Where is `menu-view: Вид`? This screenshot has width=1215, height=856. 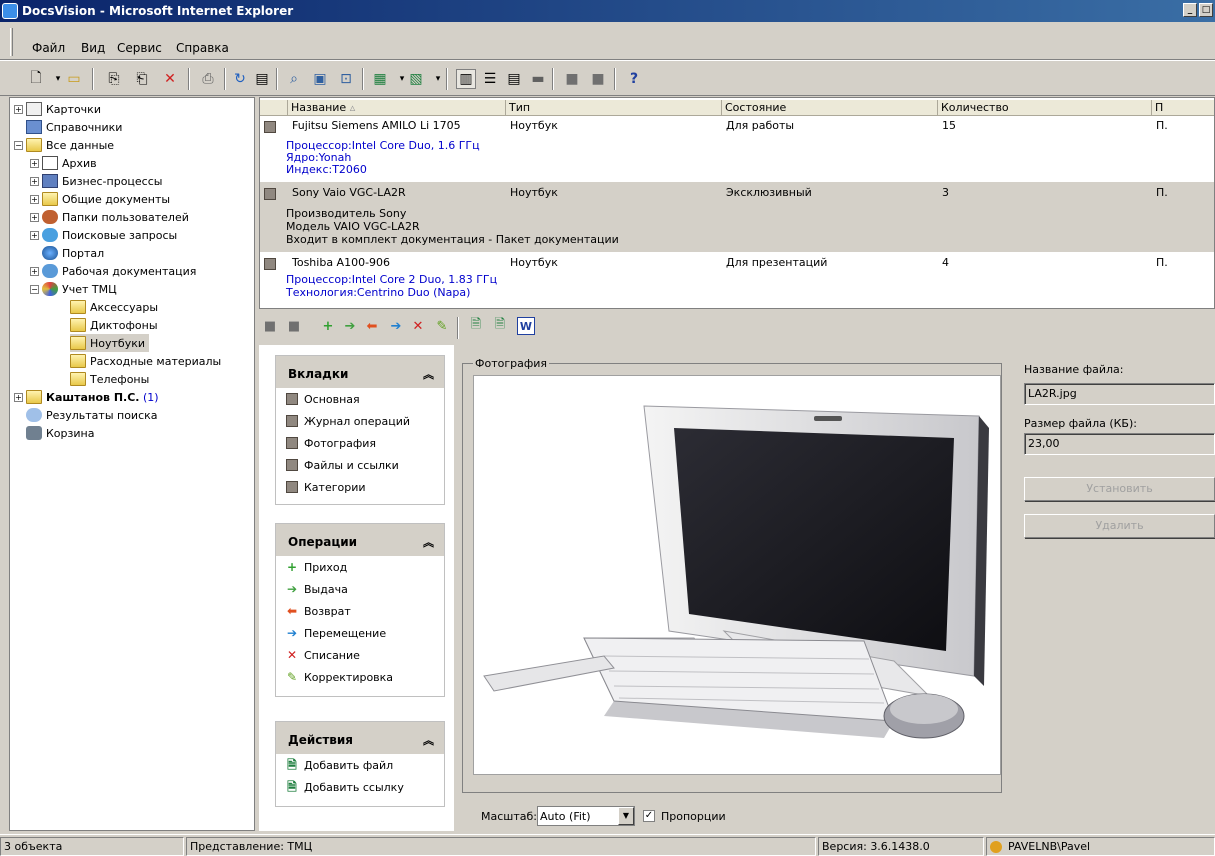 menu-view: Вид is located at coordinates (93, 48).